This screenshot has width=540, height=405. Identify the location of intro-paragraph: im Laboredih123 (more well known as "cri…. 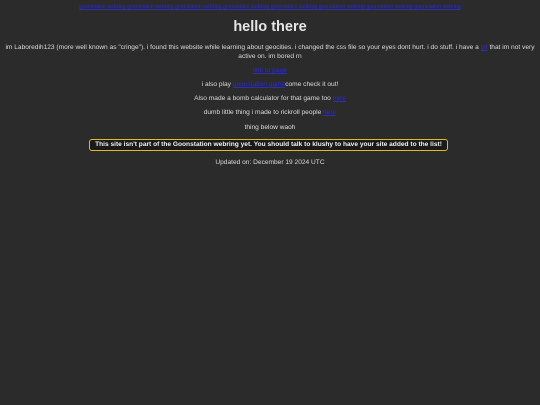
(270, 52).